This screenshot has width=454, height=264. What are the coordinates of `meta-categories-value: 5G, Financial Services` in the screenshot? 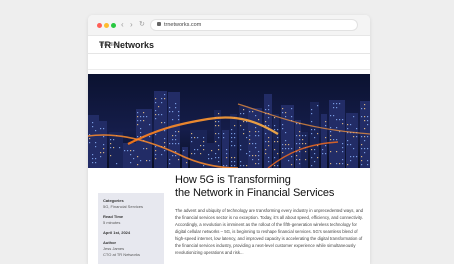 It's located at (123, 206).